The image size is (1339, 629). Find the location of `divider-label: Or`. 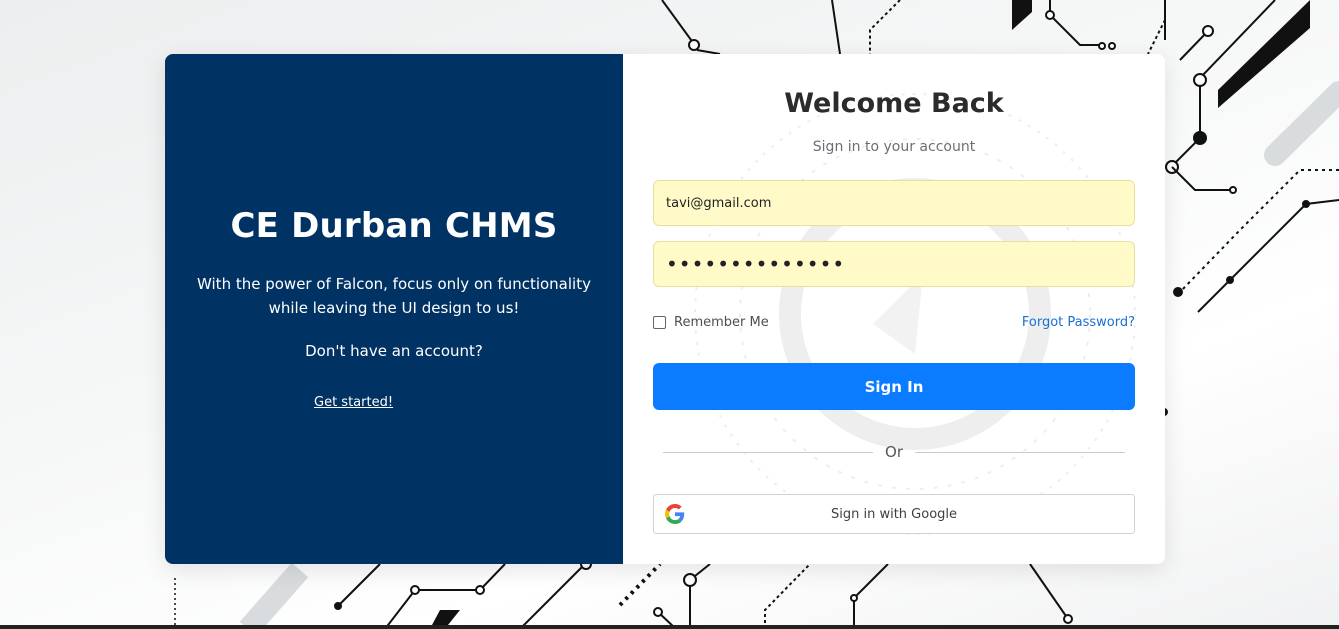

divider-label: Or is located at coordinates (894, 452).